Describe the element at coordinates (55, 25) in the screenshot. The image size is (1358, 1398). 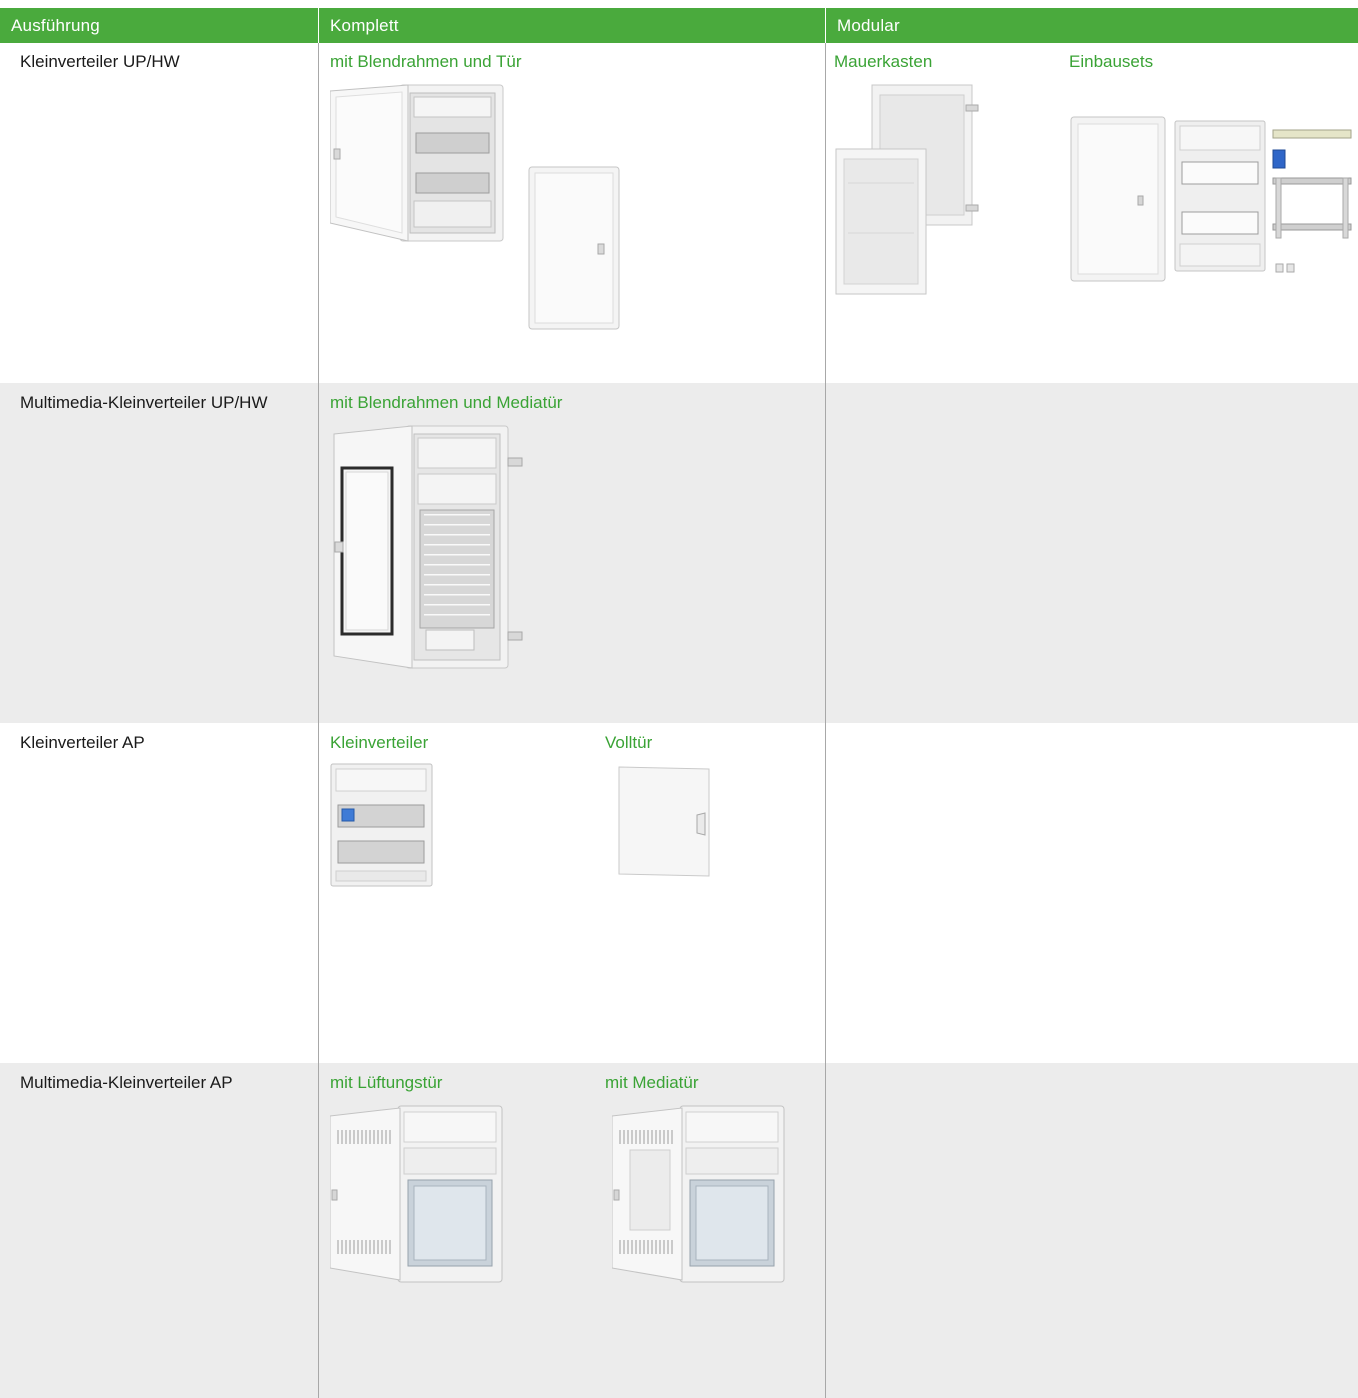
I see `header-ausfuehrung: Ausführung` at that location.